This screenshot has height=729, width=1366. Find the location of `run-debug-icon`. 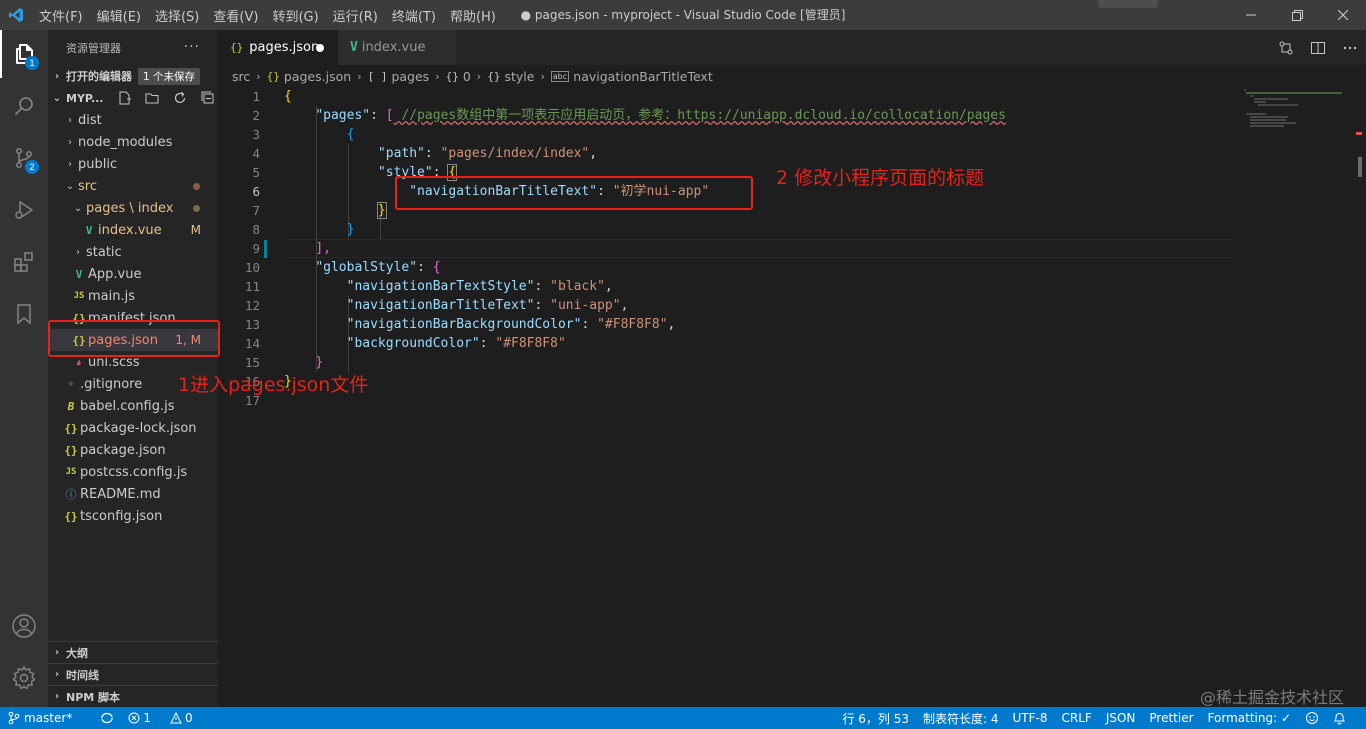

run-debug-icon is located at coordinates (24, 210).